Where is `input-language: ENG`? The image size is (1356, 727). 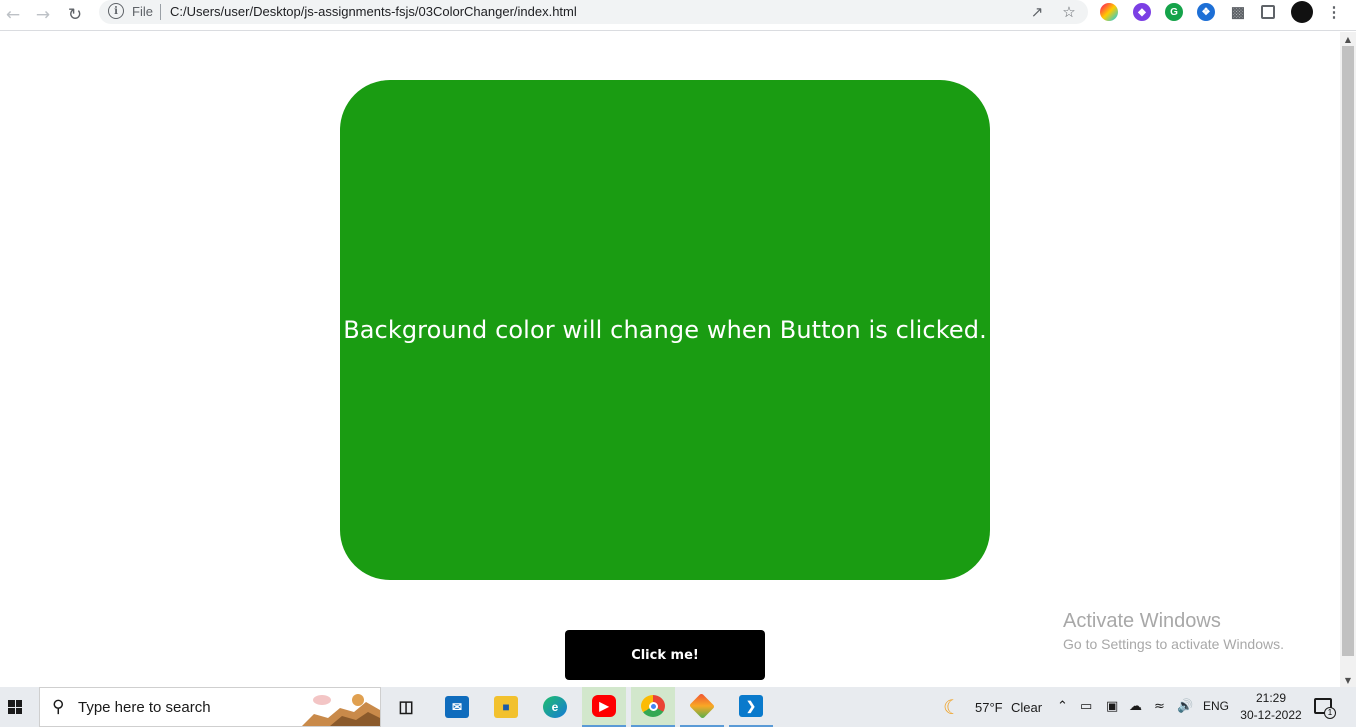 input-language: ENG is located at coordinates (1216, 706).